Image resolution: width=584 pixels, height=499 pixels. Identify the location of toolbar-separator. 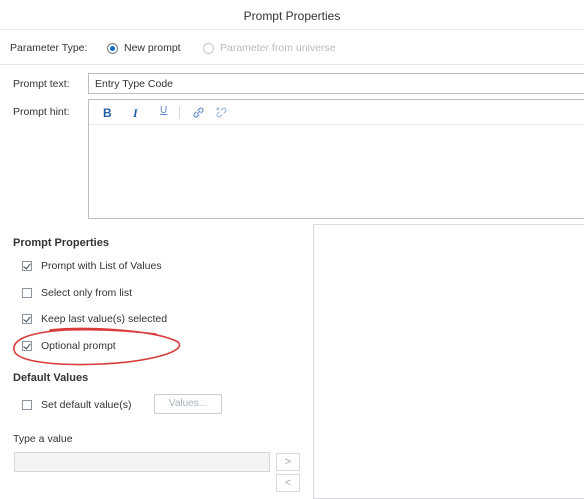
(179, 112).